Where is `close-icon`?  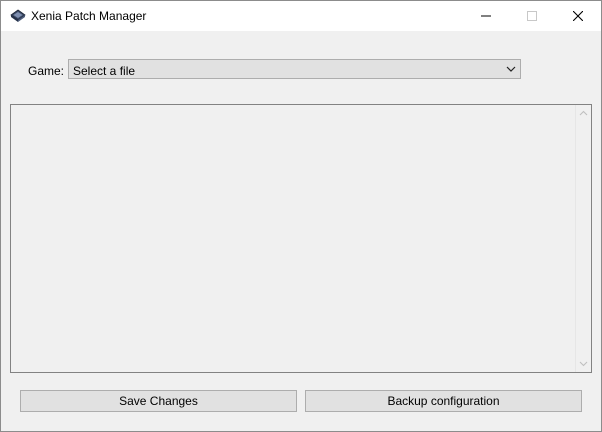
close-icon is located at coordinates (578, 16).